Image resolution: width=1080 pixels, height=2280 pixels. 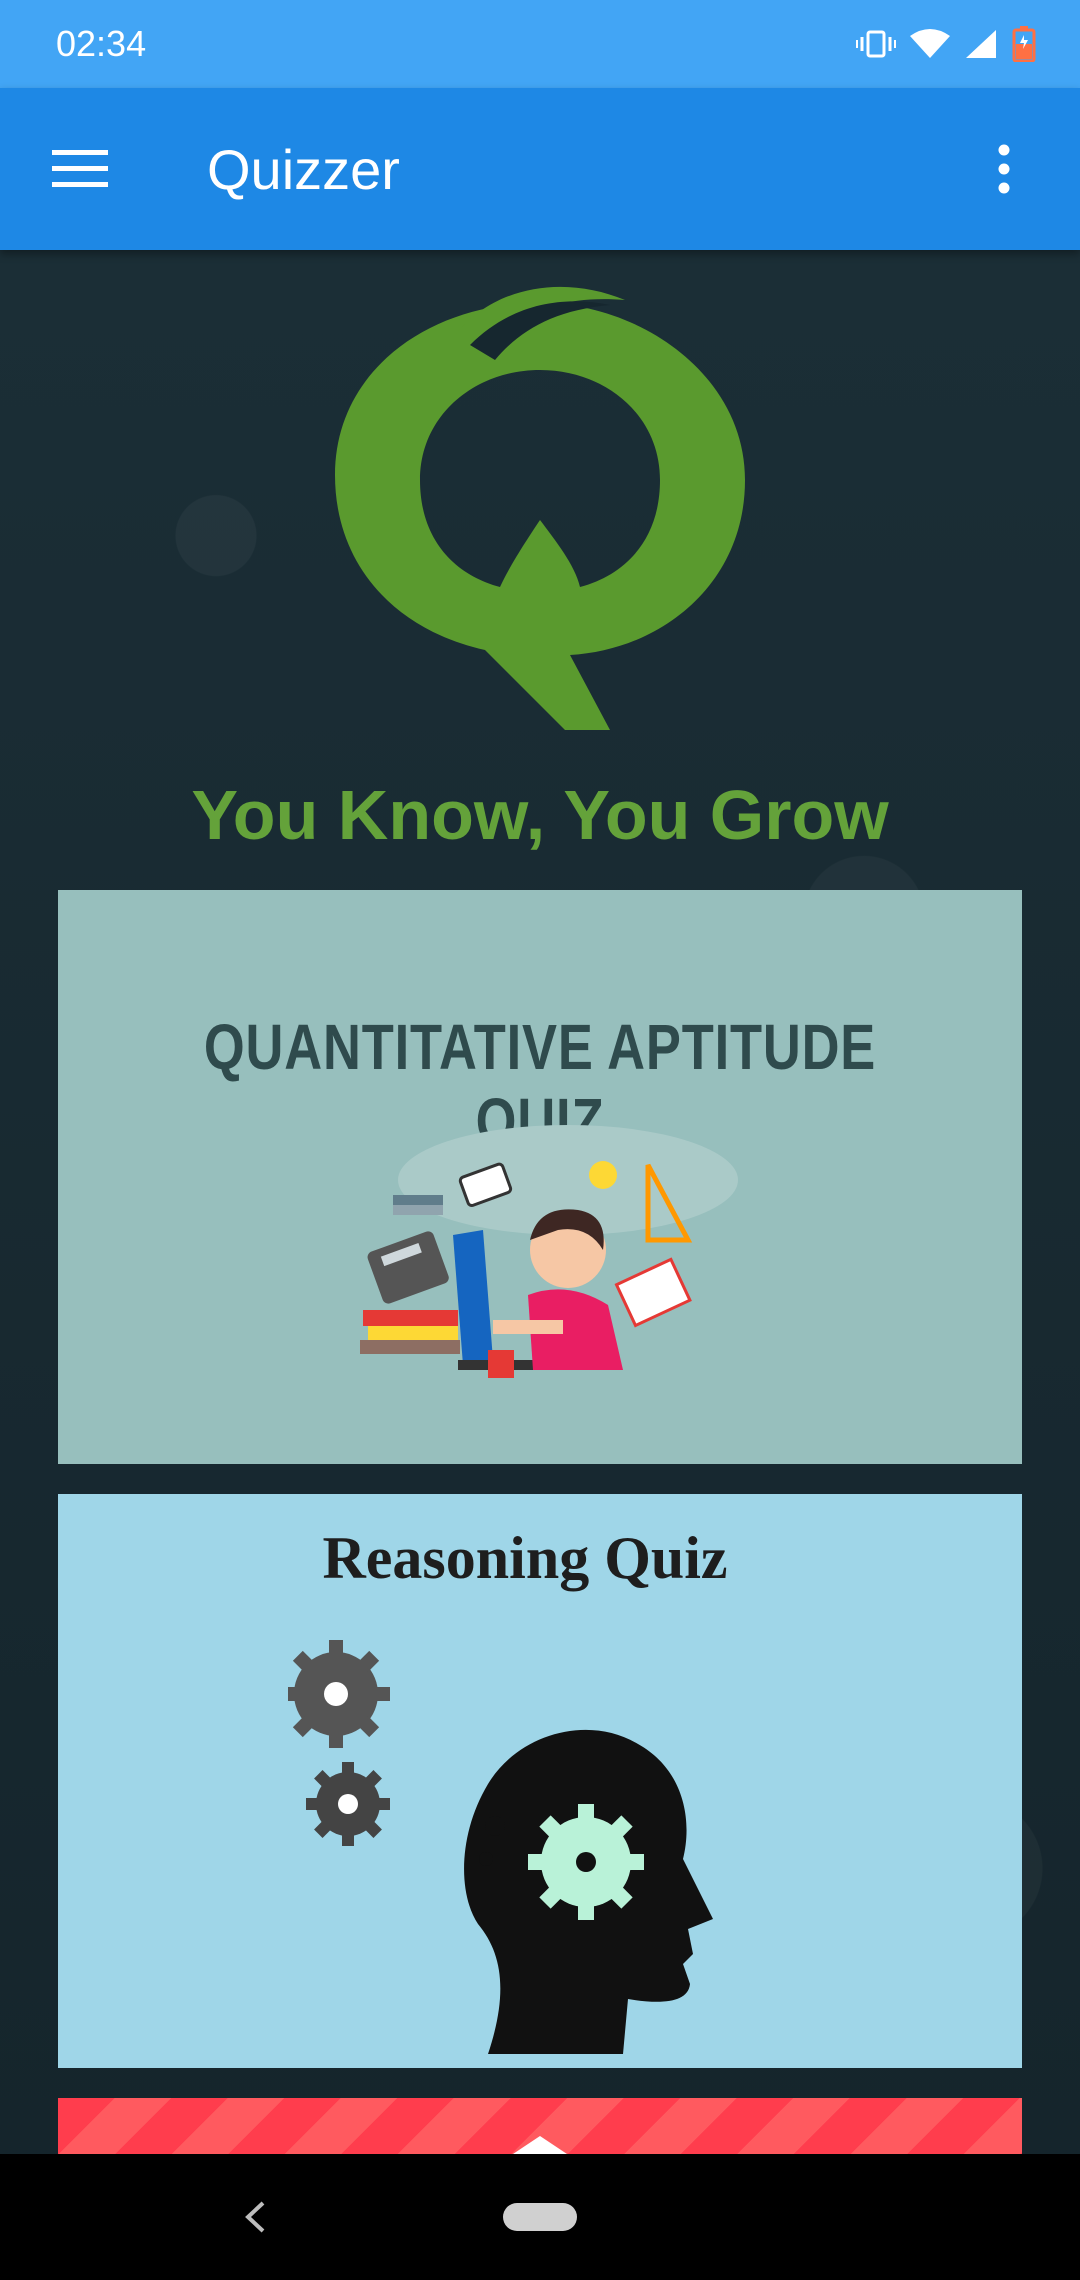 I want to click on quizzer-logo, so click(x=540, y=508).